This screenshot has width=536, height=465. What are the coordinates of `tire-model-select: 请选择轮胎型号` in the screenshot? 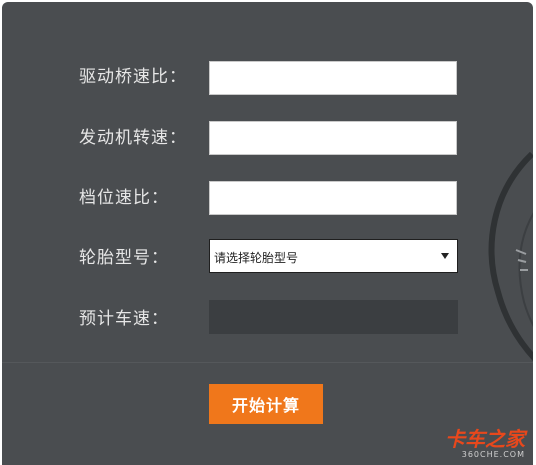 It's located at (333, 256).